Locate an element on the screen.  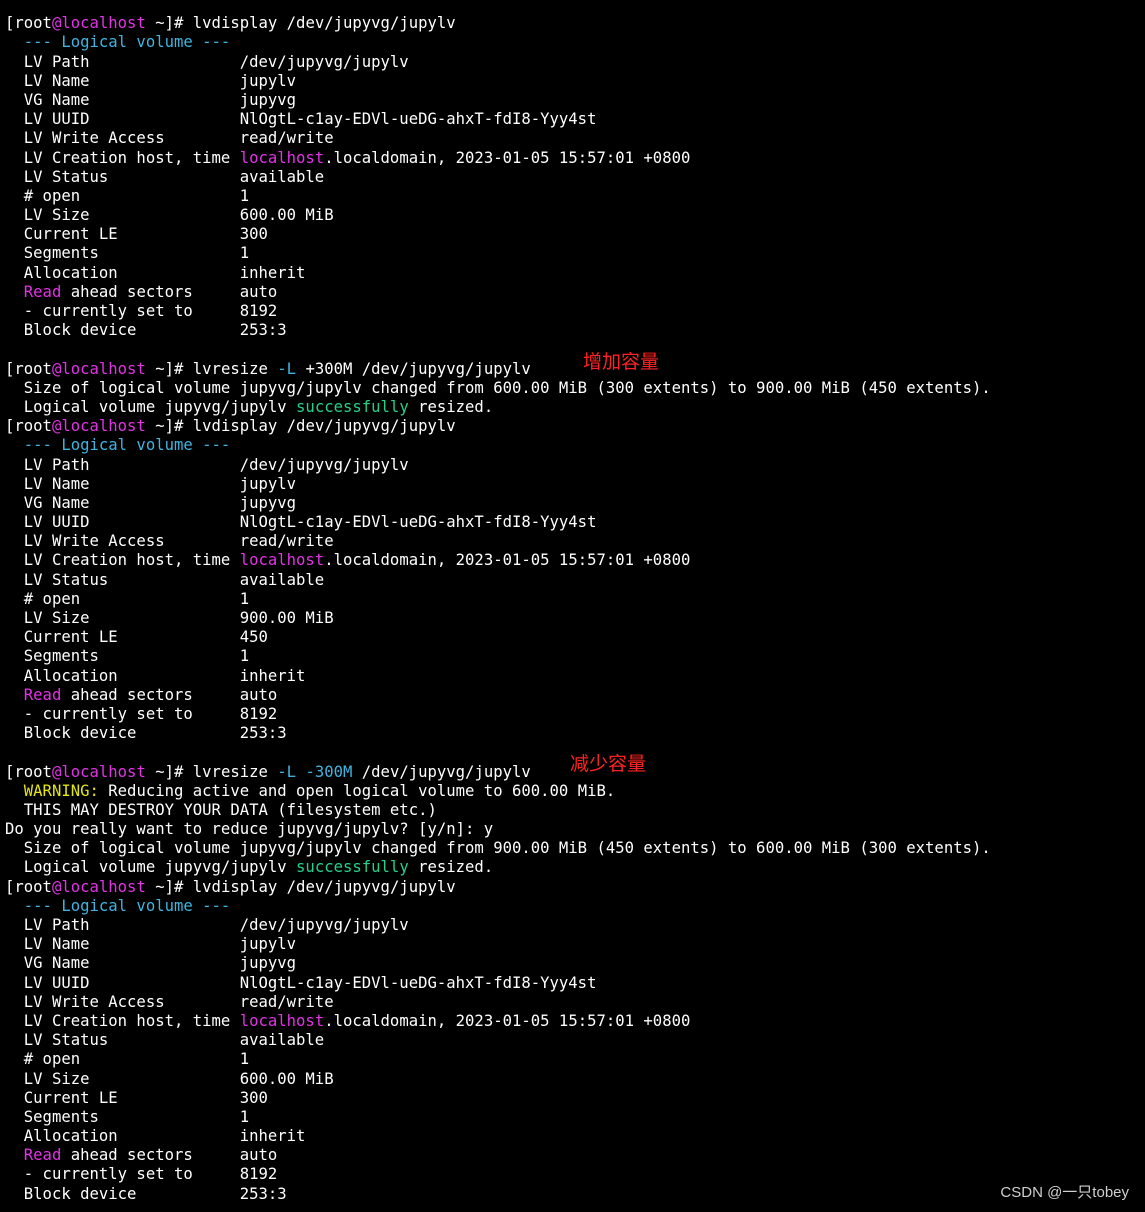
terminal-text: Current LE 300 is located at coordinates (136, 234).